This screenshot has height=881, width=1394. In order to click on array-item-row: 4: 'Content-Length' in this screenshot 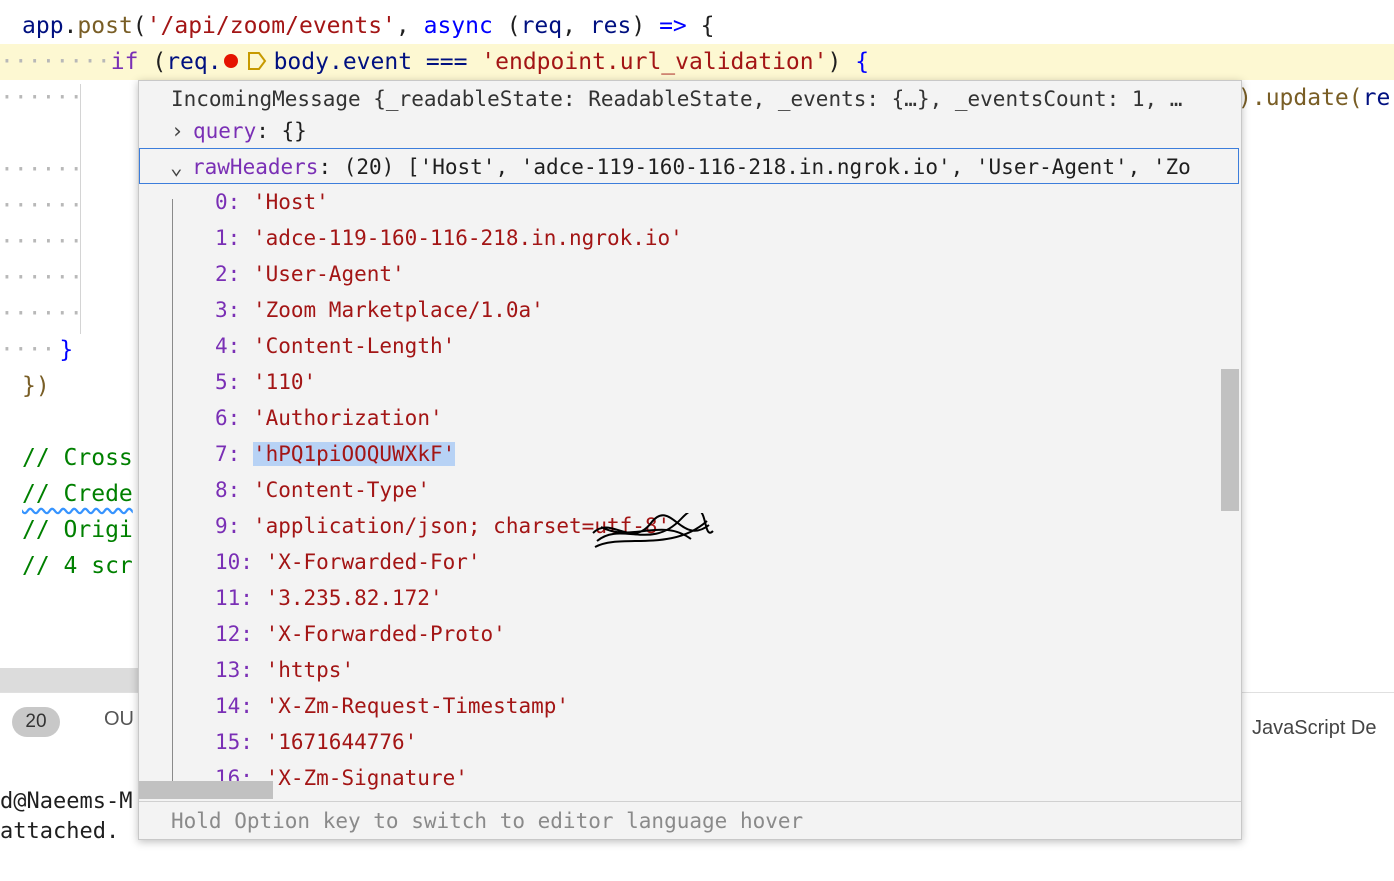, I will do `click(690, 346)`.